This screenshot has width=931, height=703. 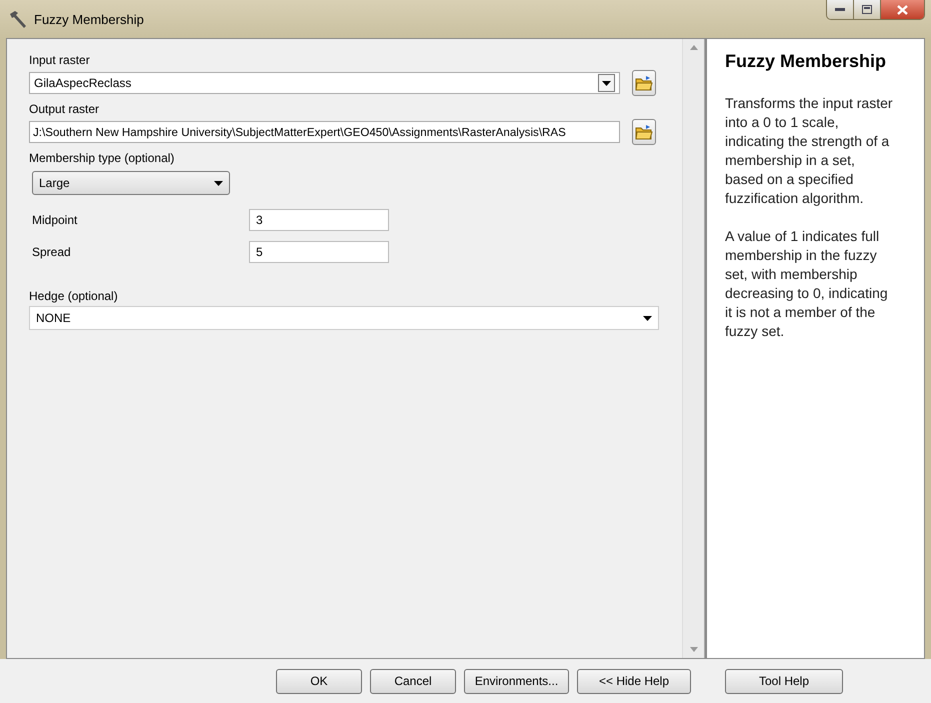 What do you see at coordinates (809, 151) in the screenshot?
I see `help-paragraph: Transforms the input raster into a 0 to 1 scale, indicating the strength of a membership in a set, based on a specified fuzzification algorithm.` at bounding box center [809, 151].